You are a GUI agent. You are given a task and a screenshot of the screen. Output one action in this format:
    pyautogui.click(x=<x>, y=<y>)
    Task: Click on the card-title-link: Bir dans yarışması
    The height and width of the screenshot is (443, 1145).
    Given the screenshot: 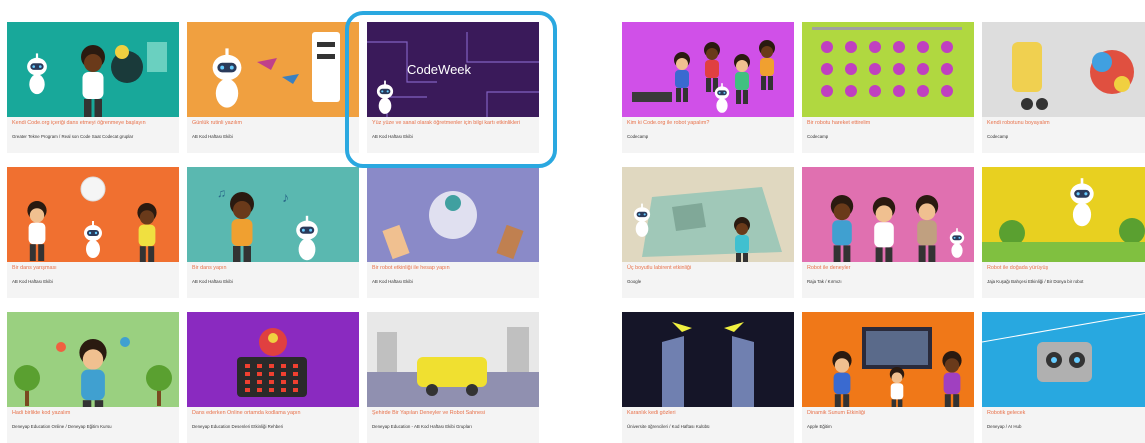 What is the action you would take?
    pyautogui.click(x=93, y=270)
    